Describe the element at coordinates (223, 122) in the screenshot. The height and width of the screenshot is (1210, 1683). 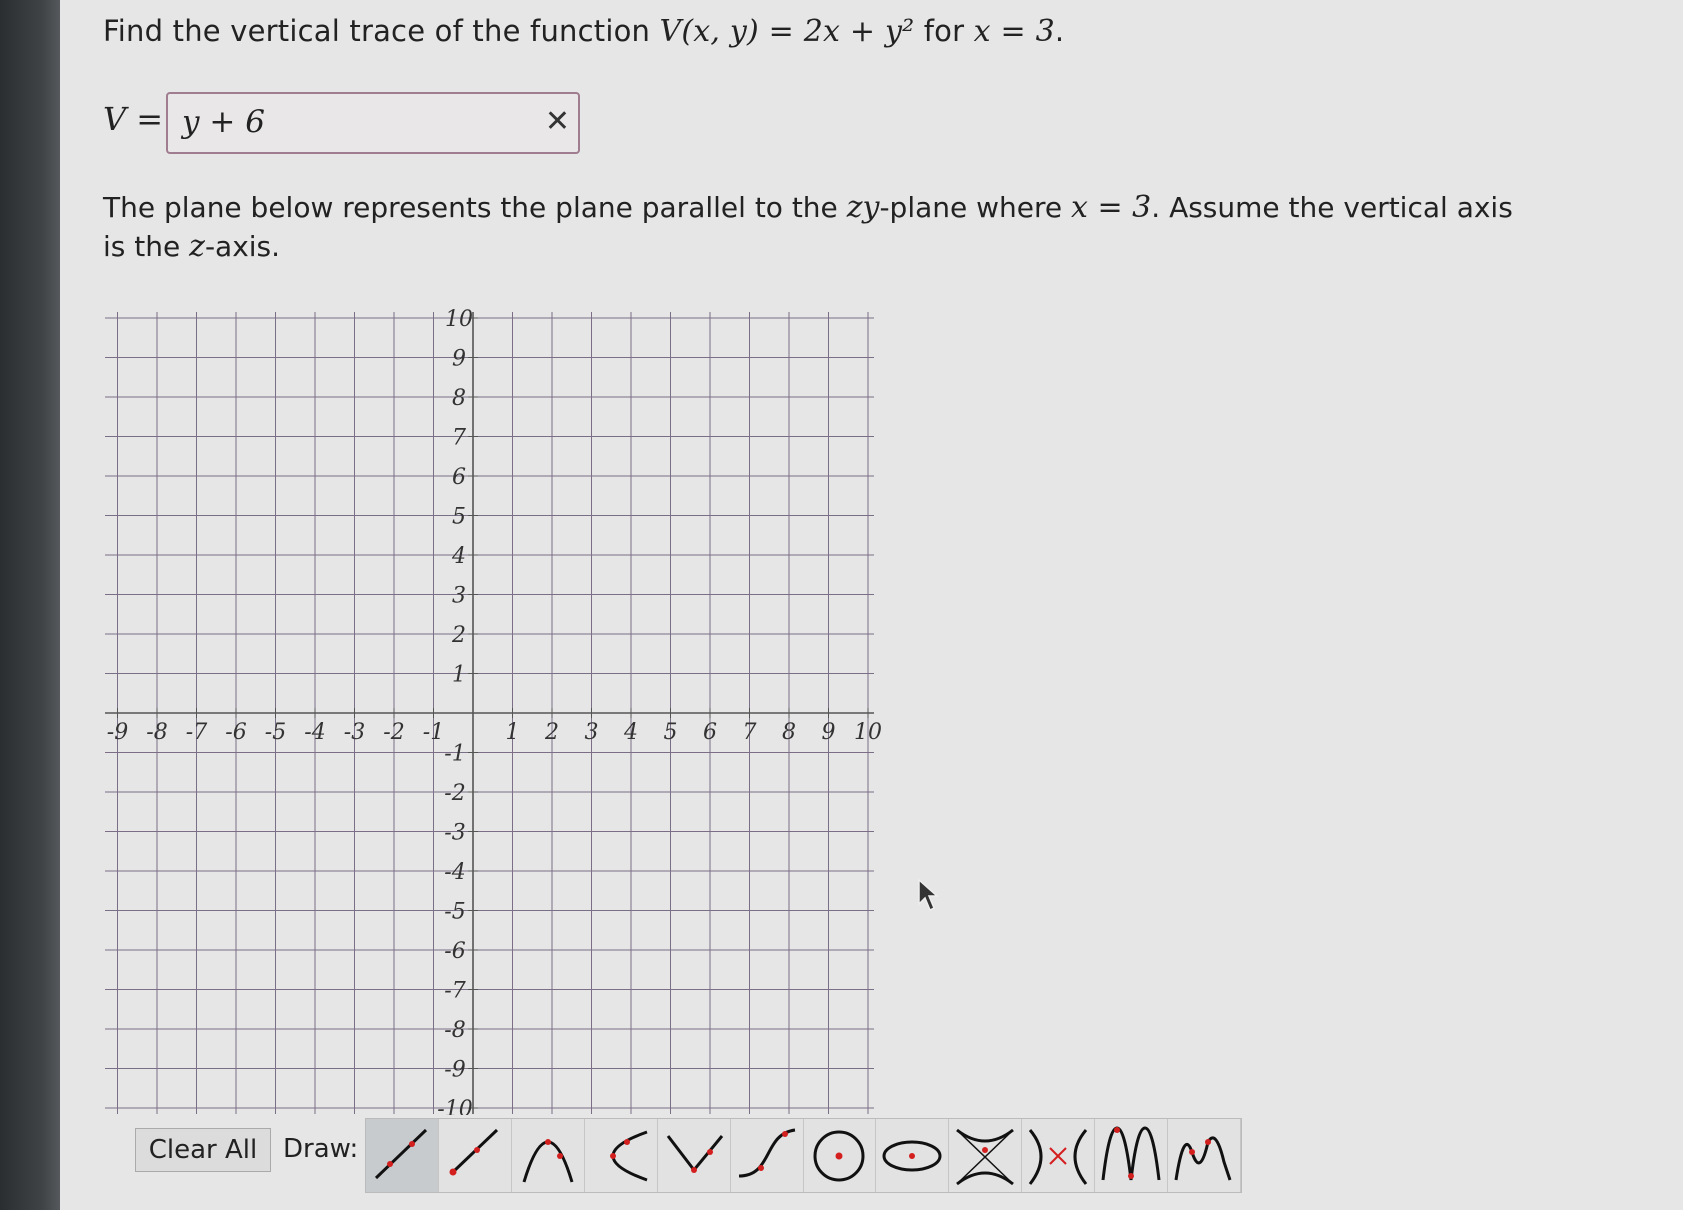
I see `answer-value: y + 6` at that location.